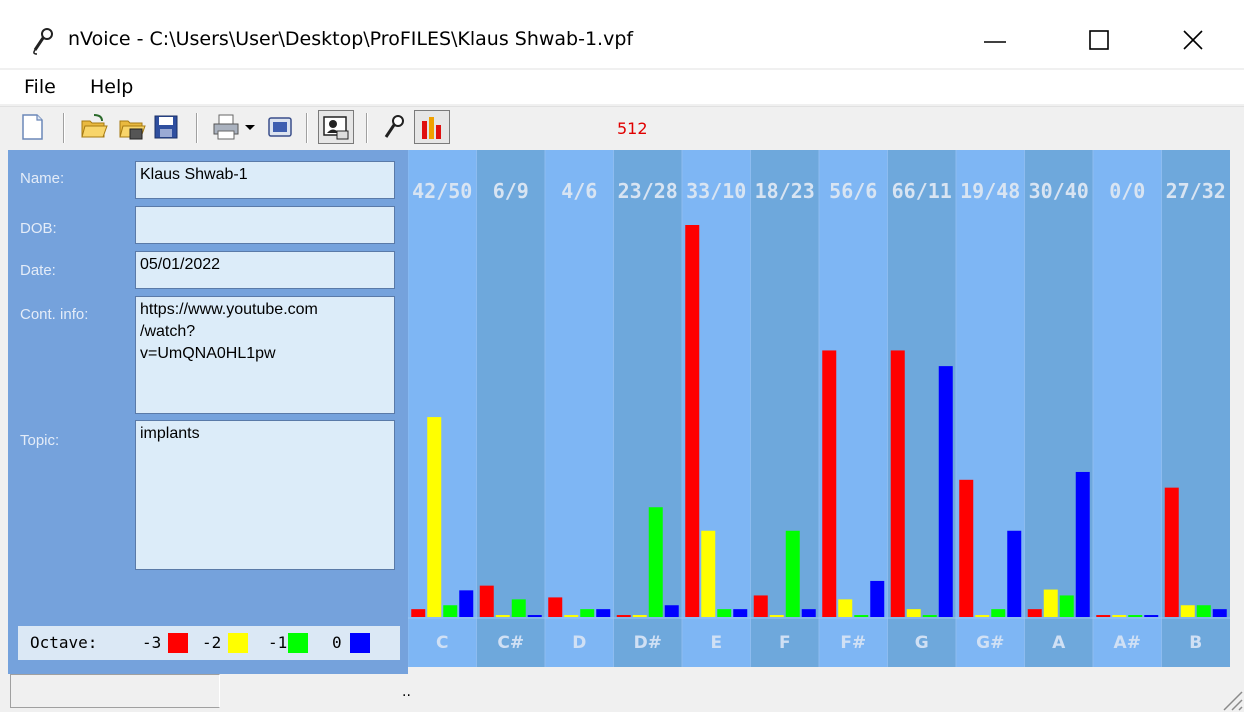  What do you see at coordinates (132, 127) in the screenshot?
I see `open-recent-icon` at bounding box center [132, 127].